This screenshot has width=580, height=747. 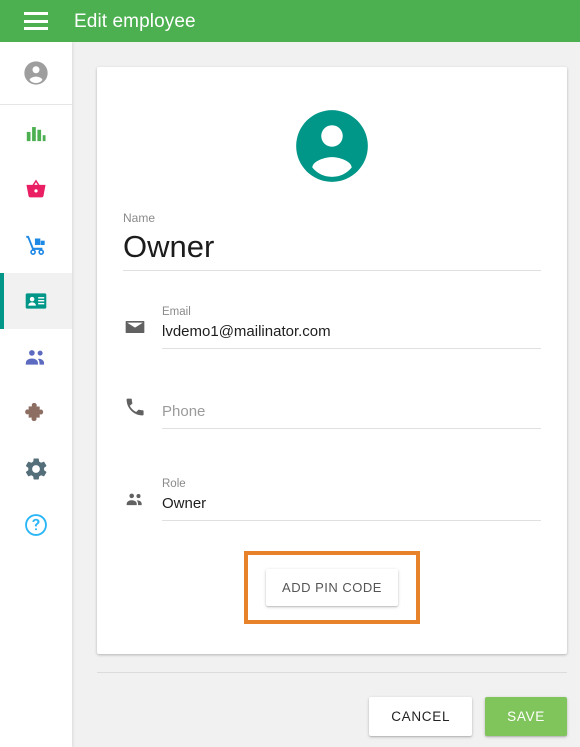 I want to click on sidebar-item-sales, so click(x=36, y=189).